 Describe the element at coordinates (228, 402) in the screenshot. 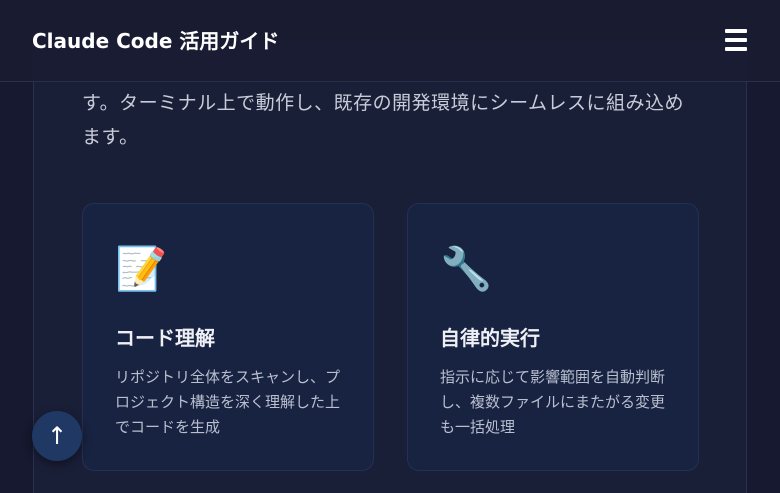

I see `card-description: リポジトリ全体をスキャンし、プロジェクト構造を深く理解した上でコードを生成` at that location.